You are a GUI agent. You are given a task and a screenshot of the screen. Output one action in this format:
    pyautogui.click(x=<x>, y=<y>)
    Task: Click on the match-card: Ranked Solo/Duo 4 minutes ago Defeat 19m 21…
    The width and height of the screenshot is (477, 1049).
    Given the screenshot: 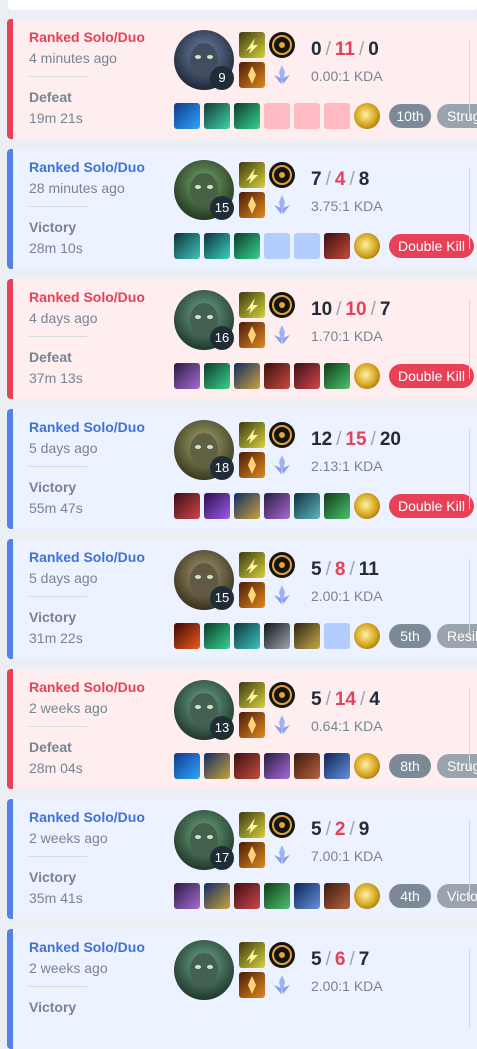 What is the action you would take?
    pyautogui.click(x=242, y=79)
    